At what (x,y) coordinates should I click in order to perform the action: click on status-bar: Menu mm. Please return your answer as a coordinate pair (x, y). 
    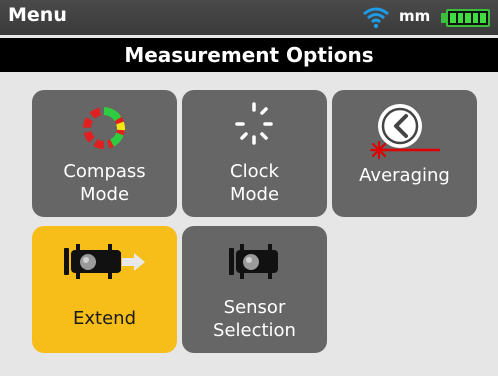
    Looking at the image, I should click on (249, 17).